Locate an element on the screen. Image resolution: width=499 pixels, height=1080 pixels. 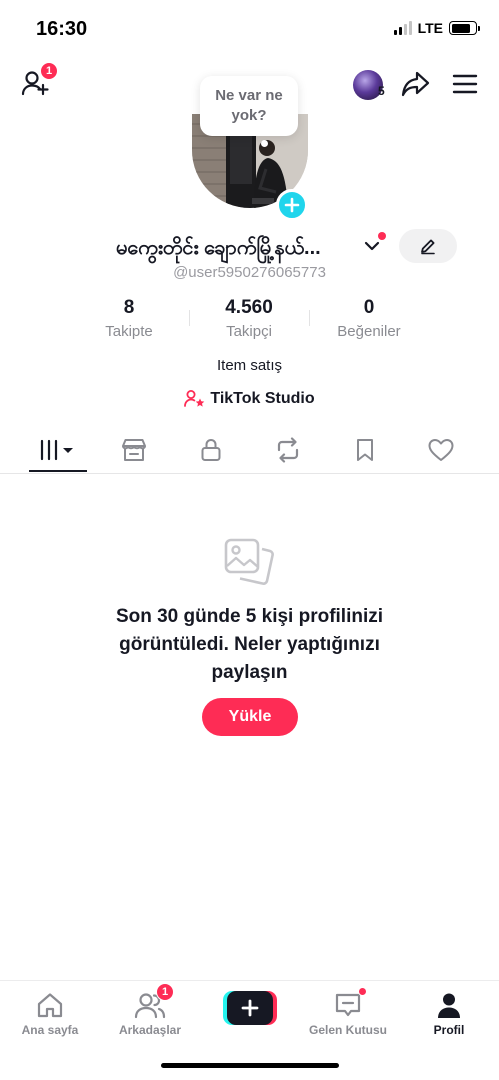
share-profile-button is located at coordinates (416, 84).